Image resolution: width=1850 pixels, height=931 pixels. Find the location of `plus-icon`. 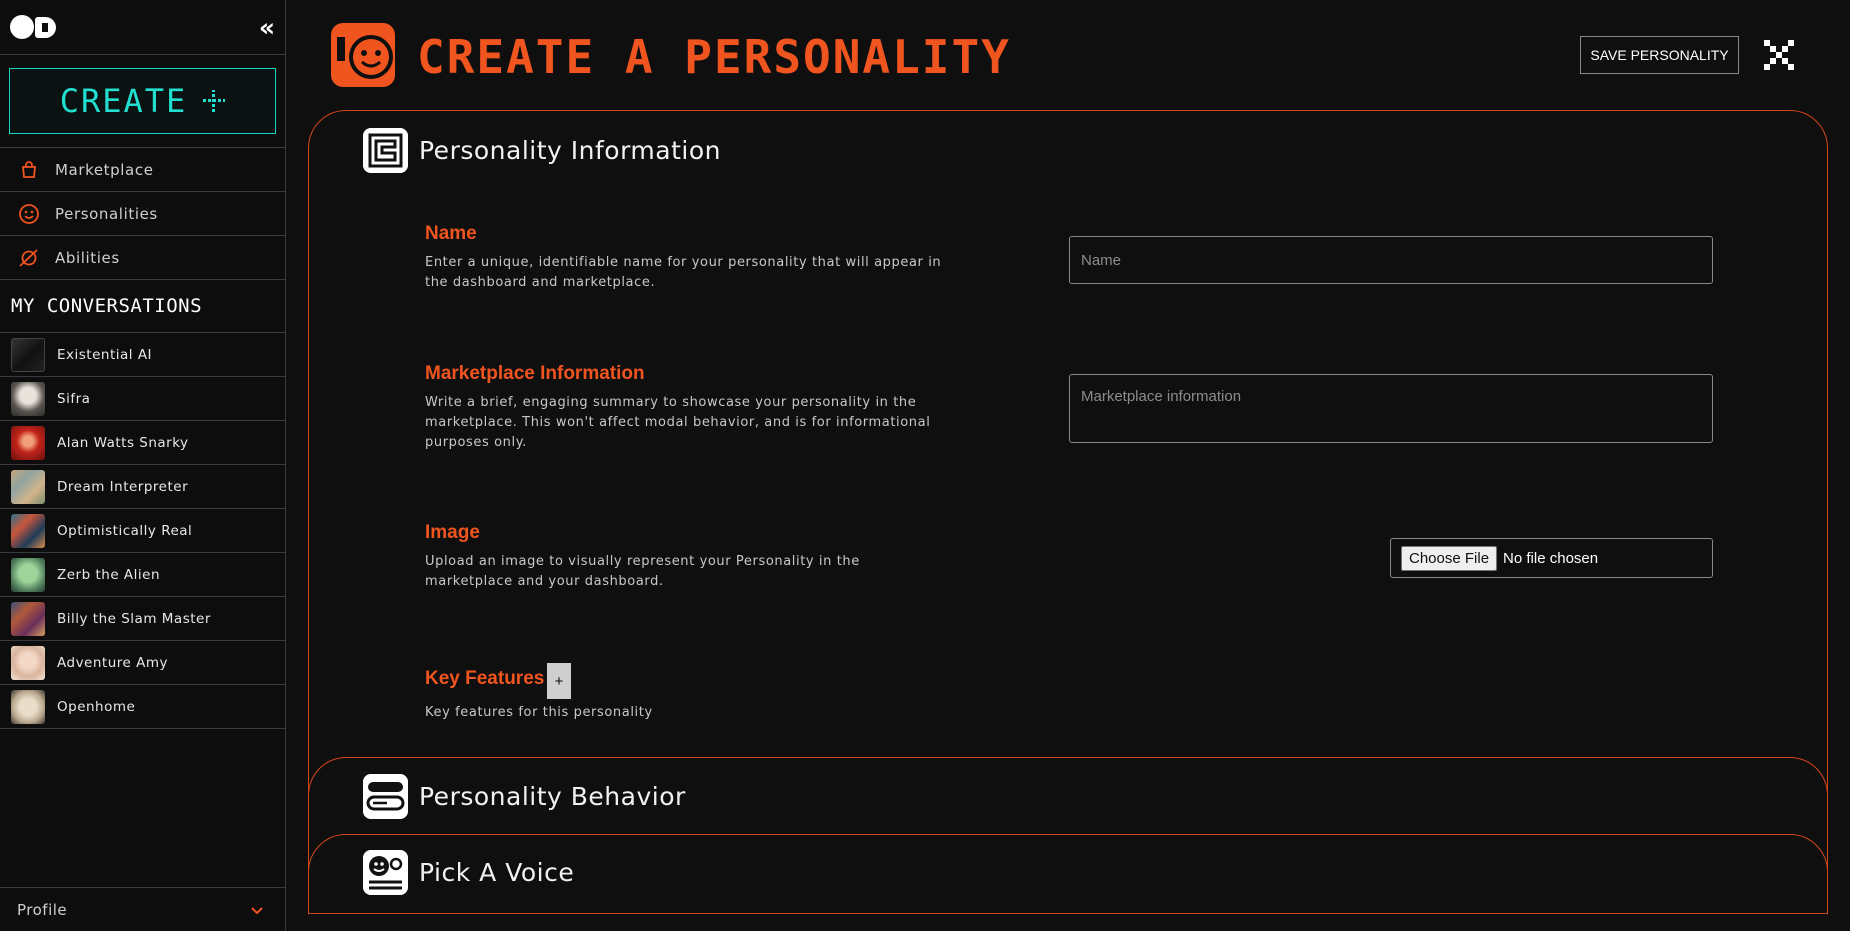

plus-icon is located at coordinates (214, 101).